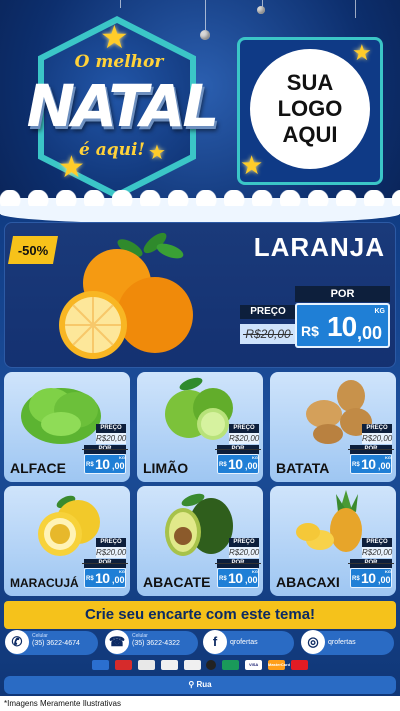 The height and width of the screenshot is (711, 400). Describe the element at coordinates (310, 82) in the screenshot. I see `logo-line-1: SUA` at that location.